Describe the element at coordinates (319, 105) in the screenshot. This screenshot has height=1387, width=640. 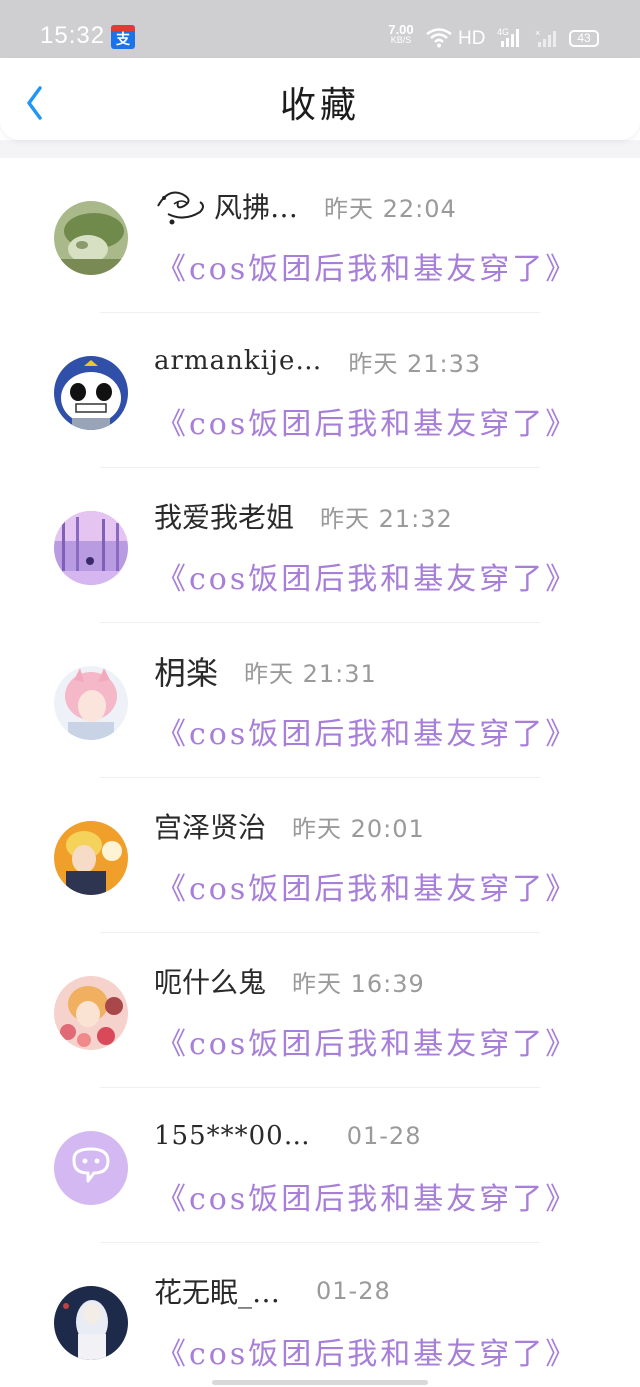
I see `page-title: 收藏` at that location.